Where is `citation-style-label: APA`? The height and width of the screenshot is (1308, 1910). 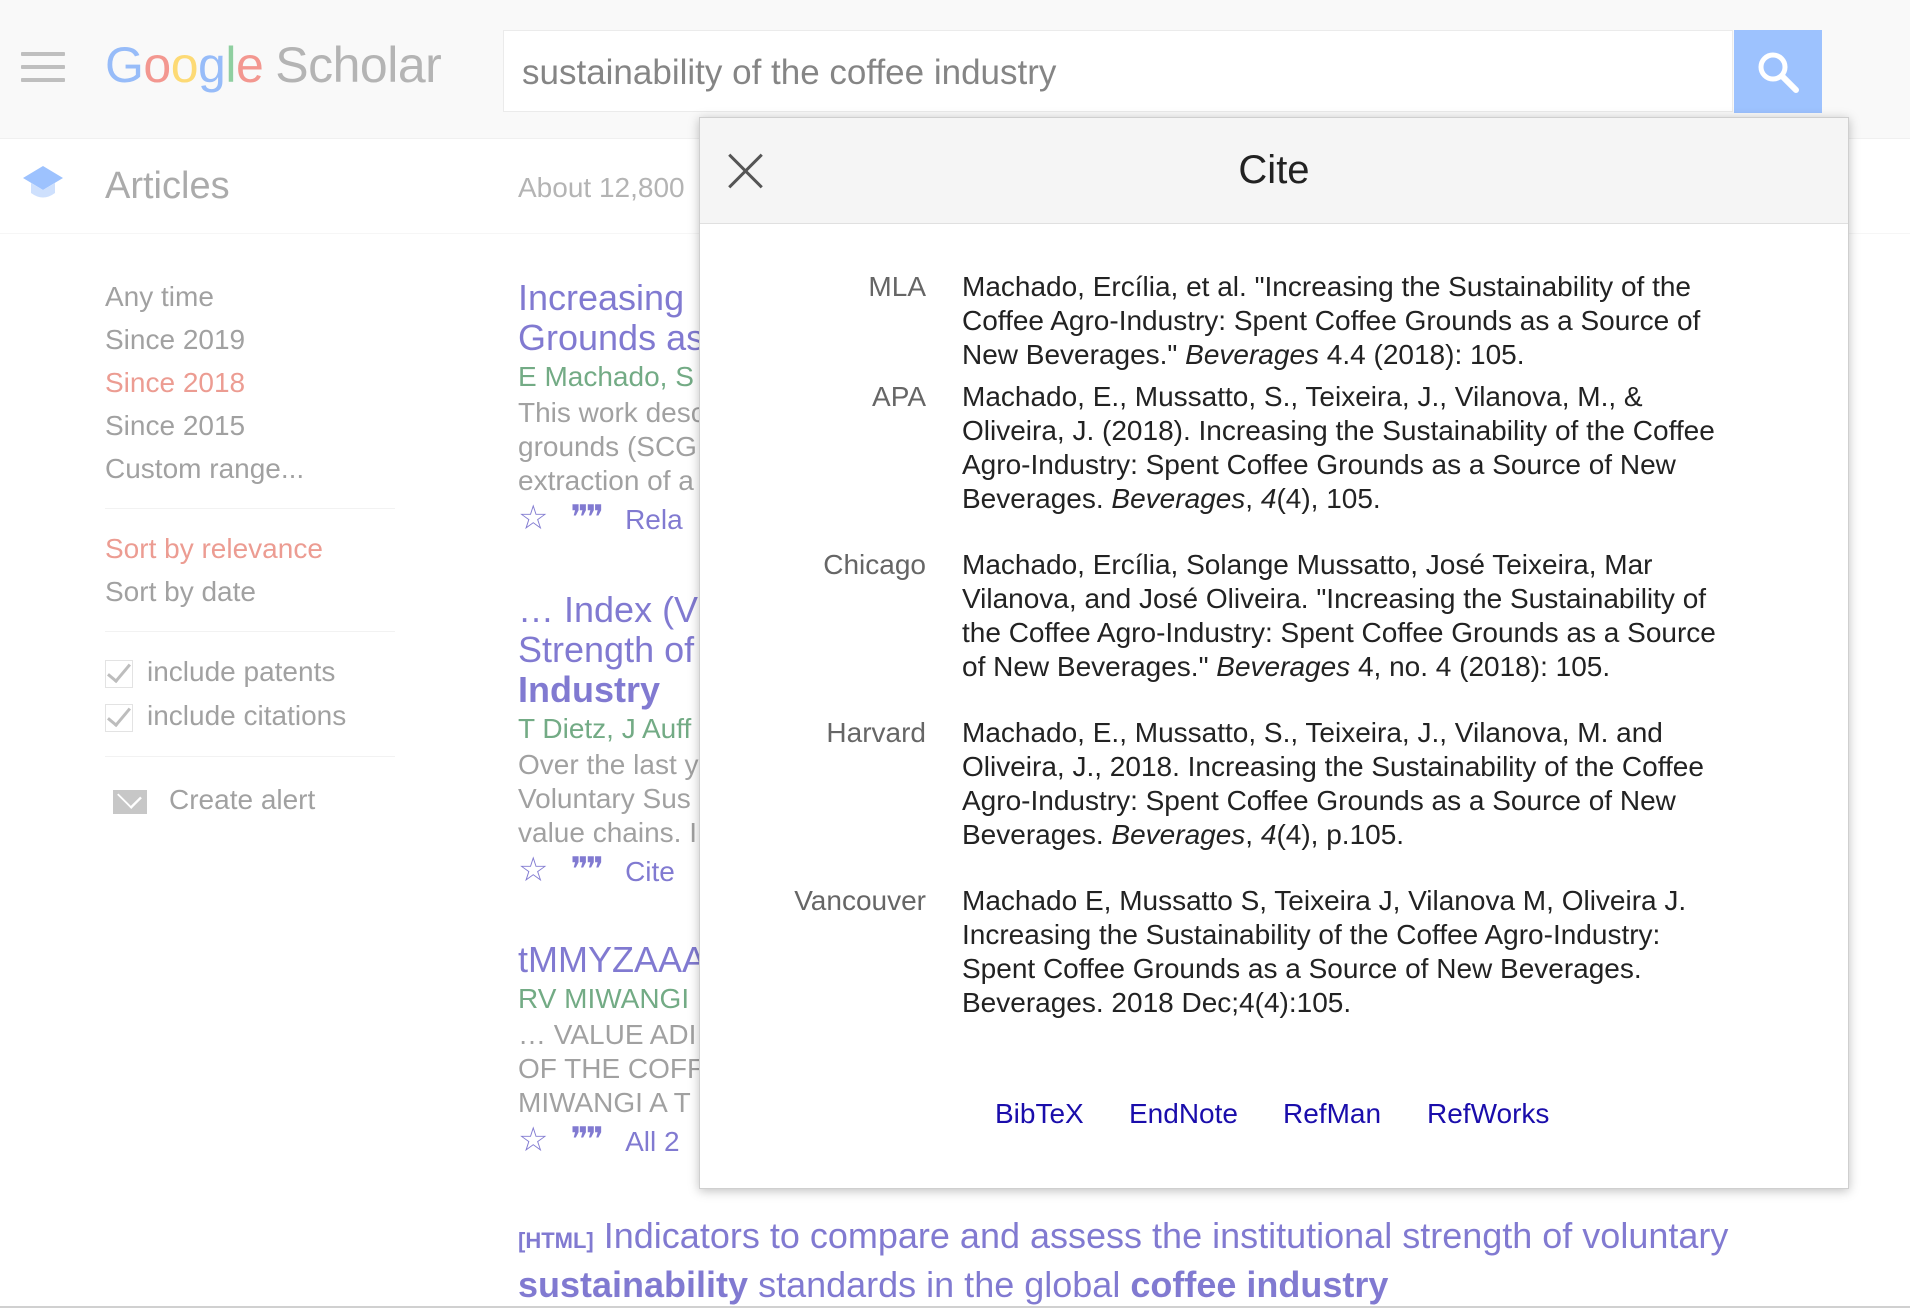 citation-style-label: APA is located at coordinates (899, 396).